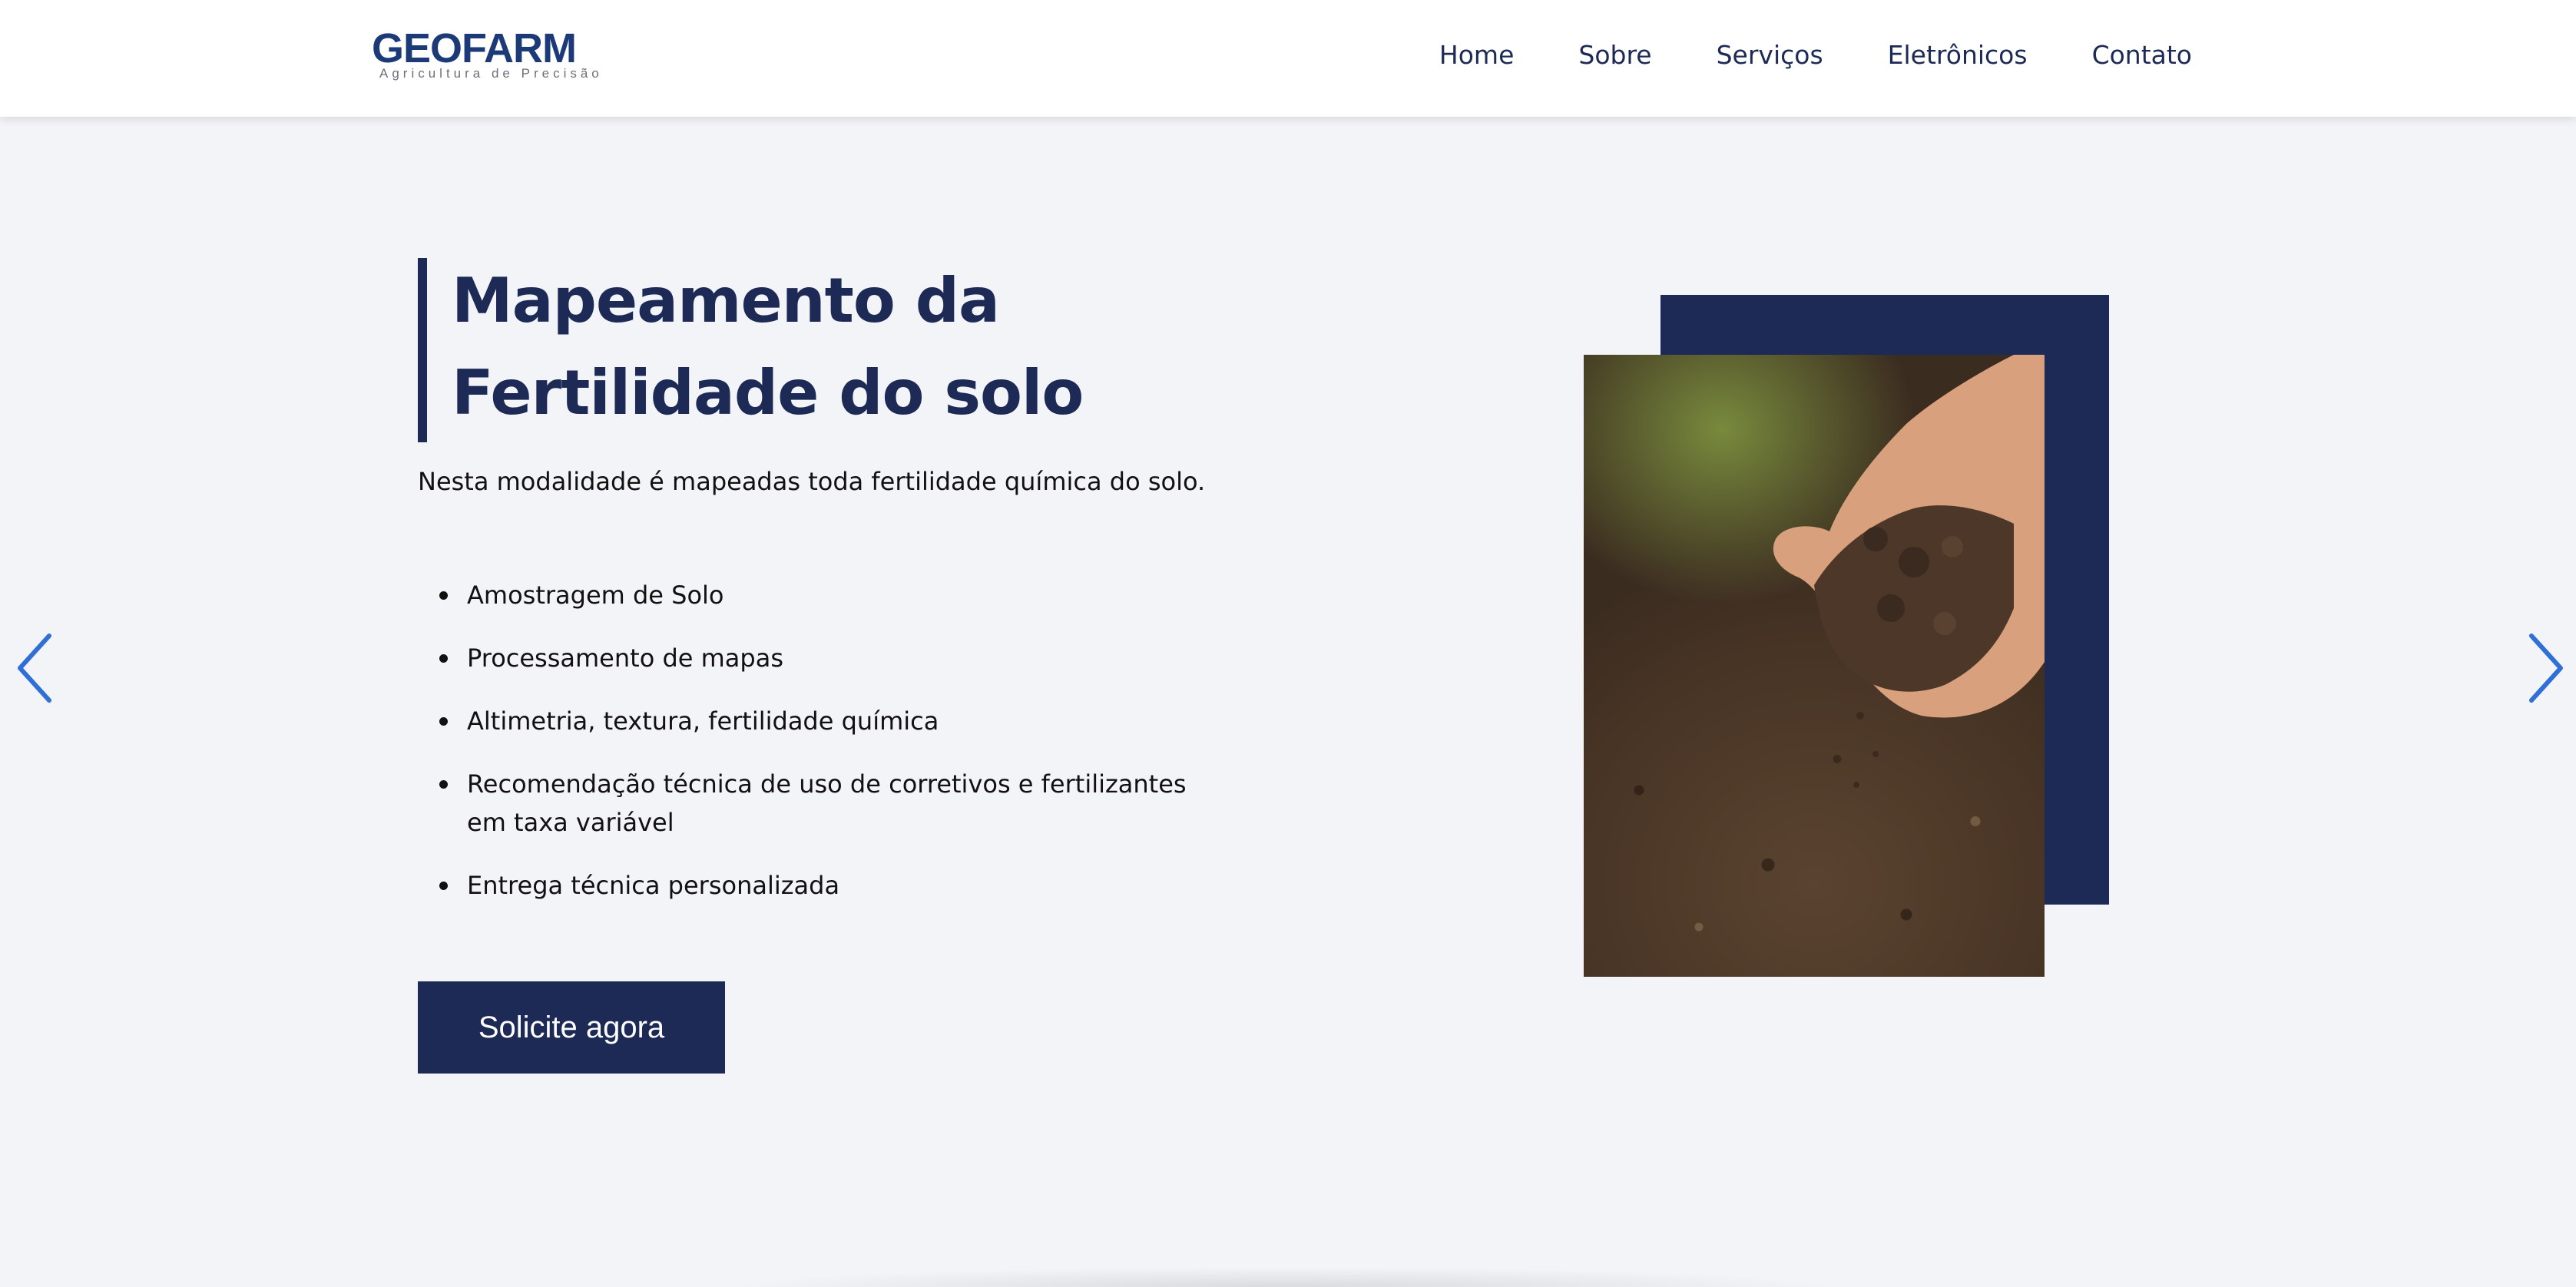 This screenshot has width=2576, height=1287. I want to click on list-item: Processamento de mapas, so click(825, 658).